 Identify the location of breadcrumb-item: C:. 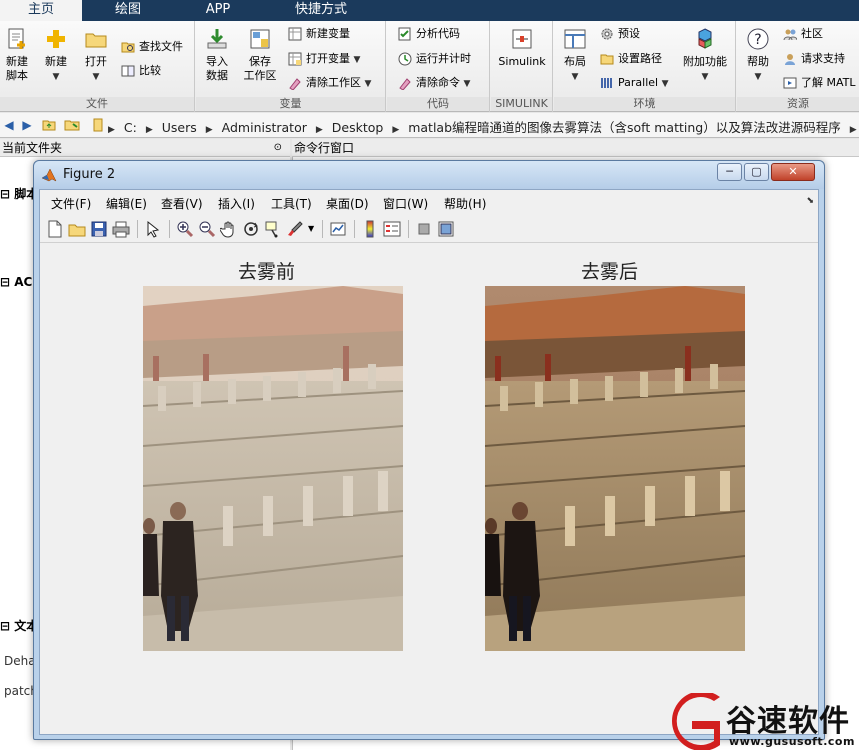
(130, 127).